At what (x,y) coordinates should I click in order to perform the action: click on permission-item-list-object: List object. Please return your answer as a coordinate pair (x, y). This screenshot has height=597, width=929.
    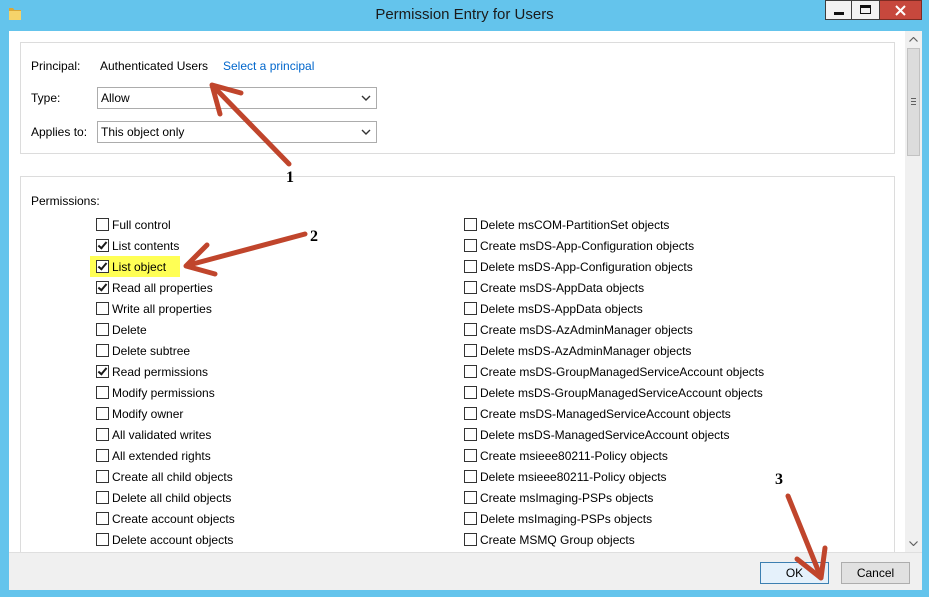
    Looking at the image, I should click on (135, 266).